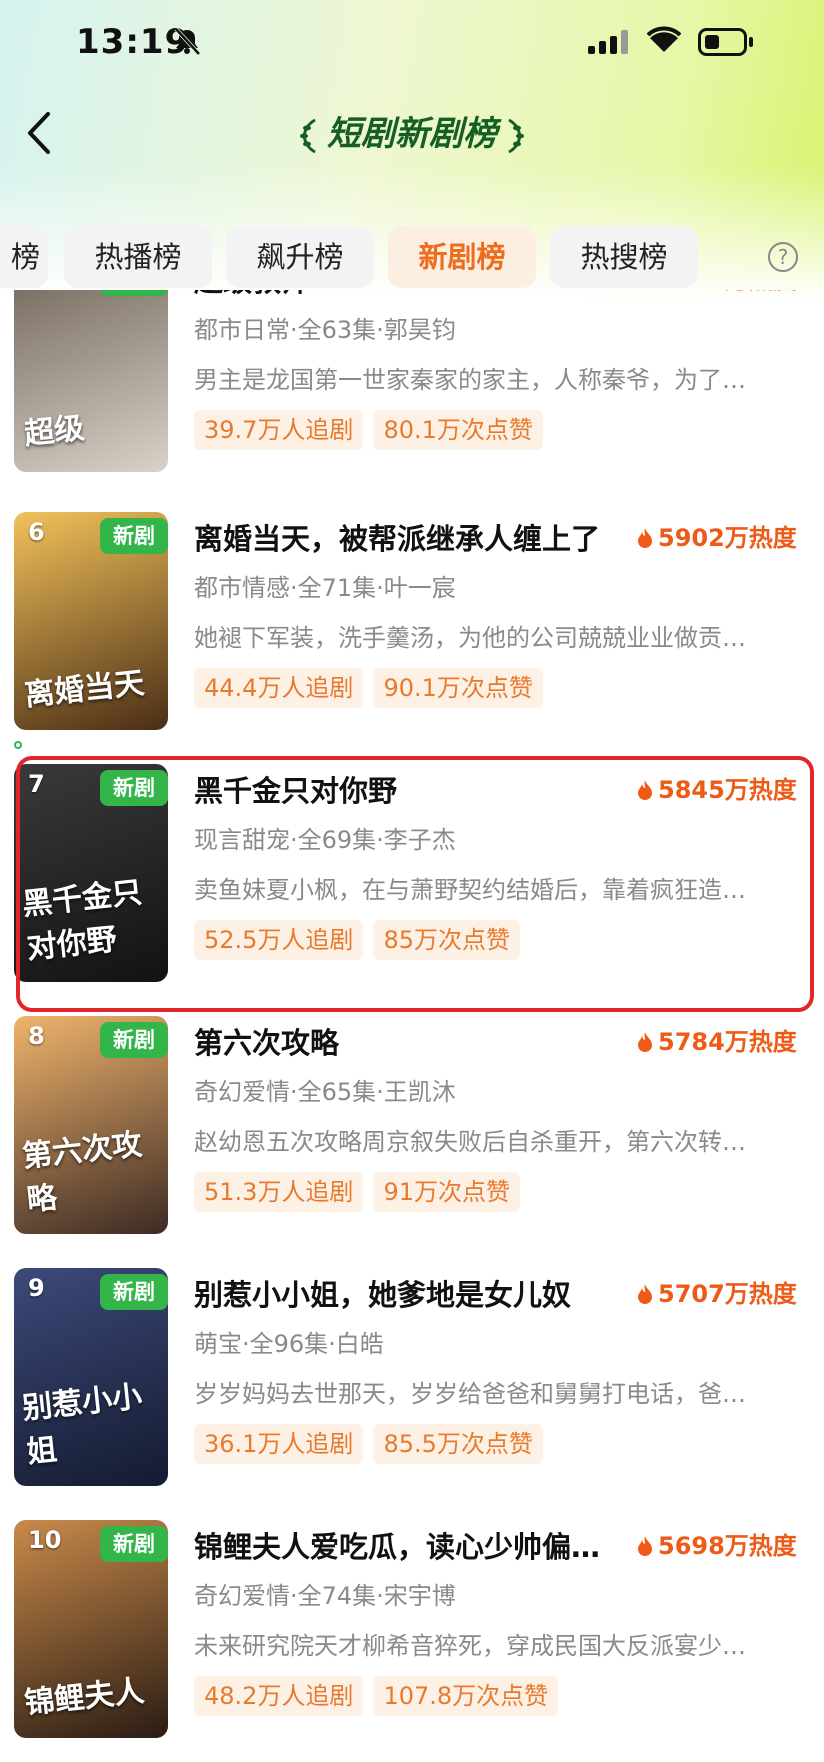 The width and height of the screenshot is (824, 1762). I want to click on decorative-dot, so click(18, 745).